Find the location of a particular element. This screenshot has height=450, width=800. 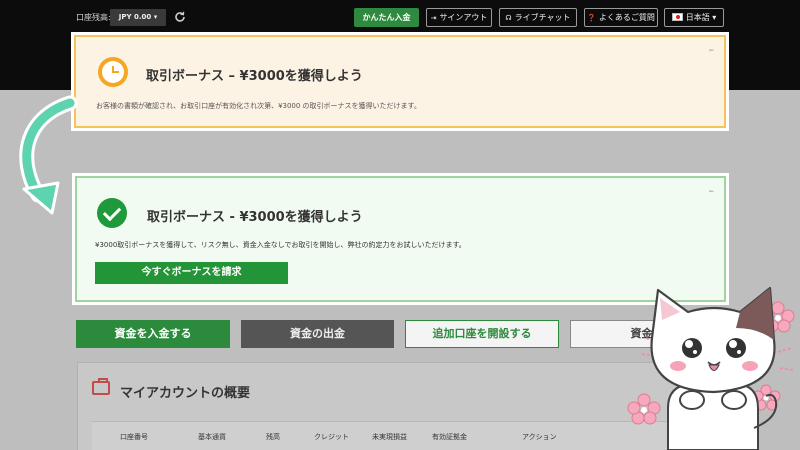

signout-button: ⇥ サインアウト is located at coordinates (459, 17).